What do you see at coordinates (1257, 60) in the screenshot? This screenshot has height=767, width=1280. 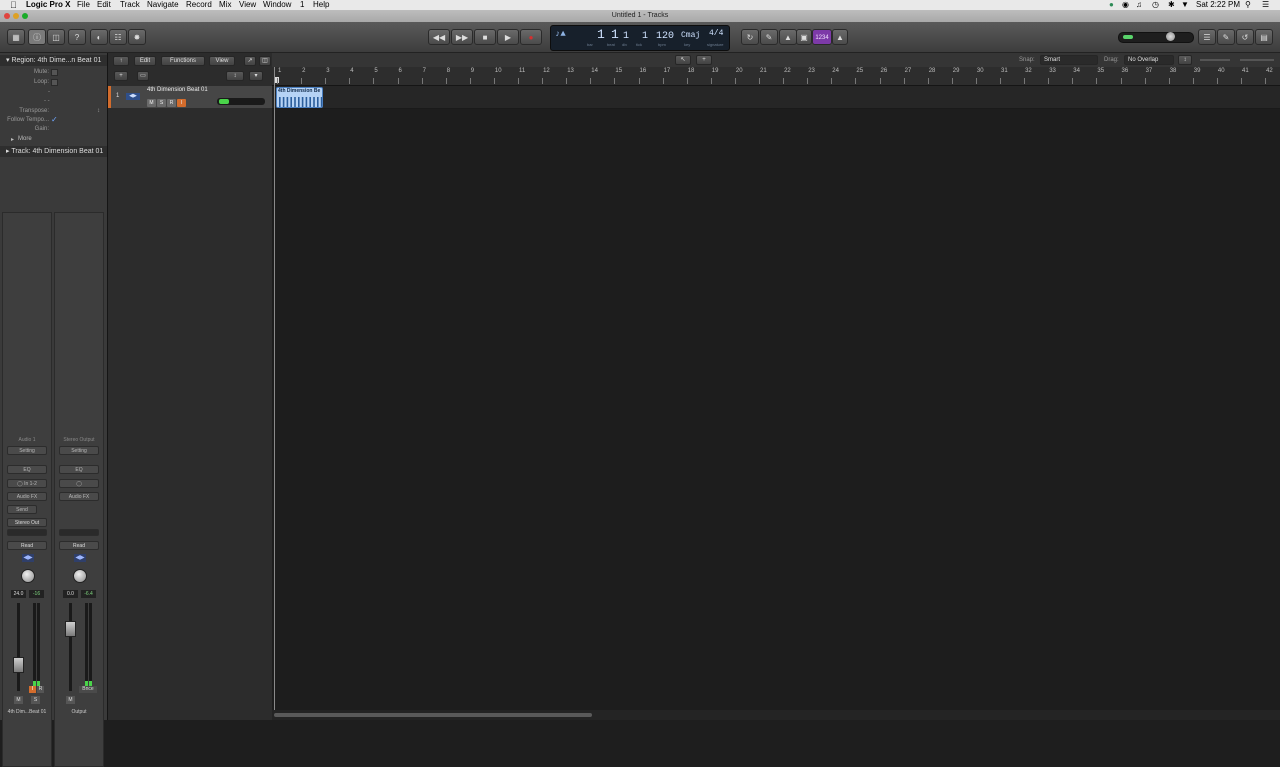 I see `horizontal-zoom-slider` at bounding box center [1257, 60].